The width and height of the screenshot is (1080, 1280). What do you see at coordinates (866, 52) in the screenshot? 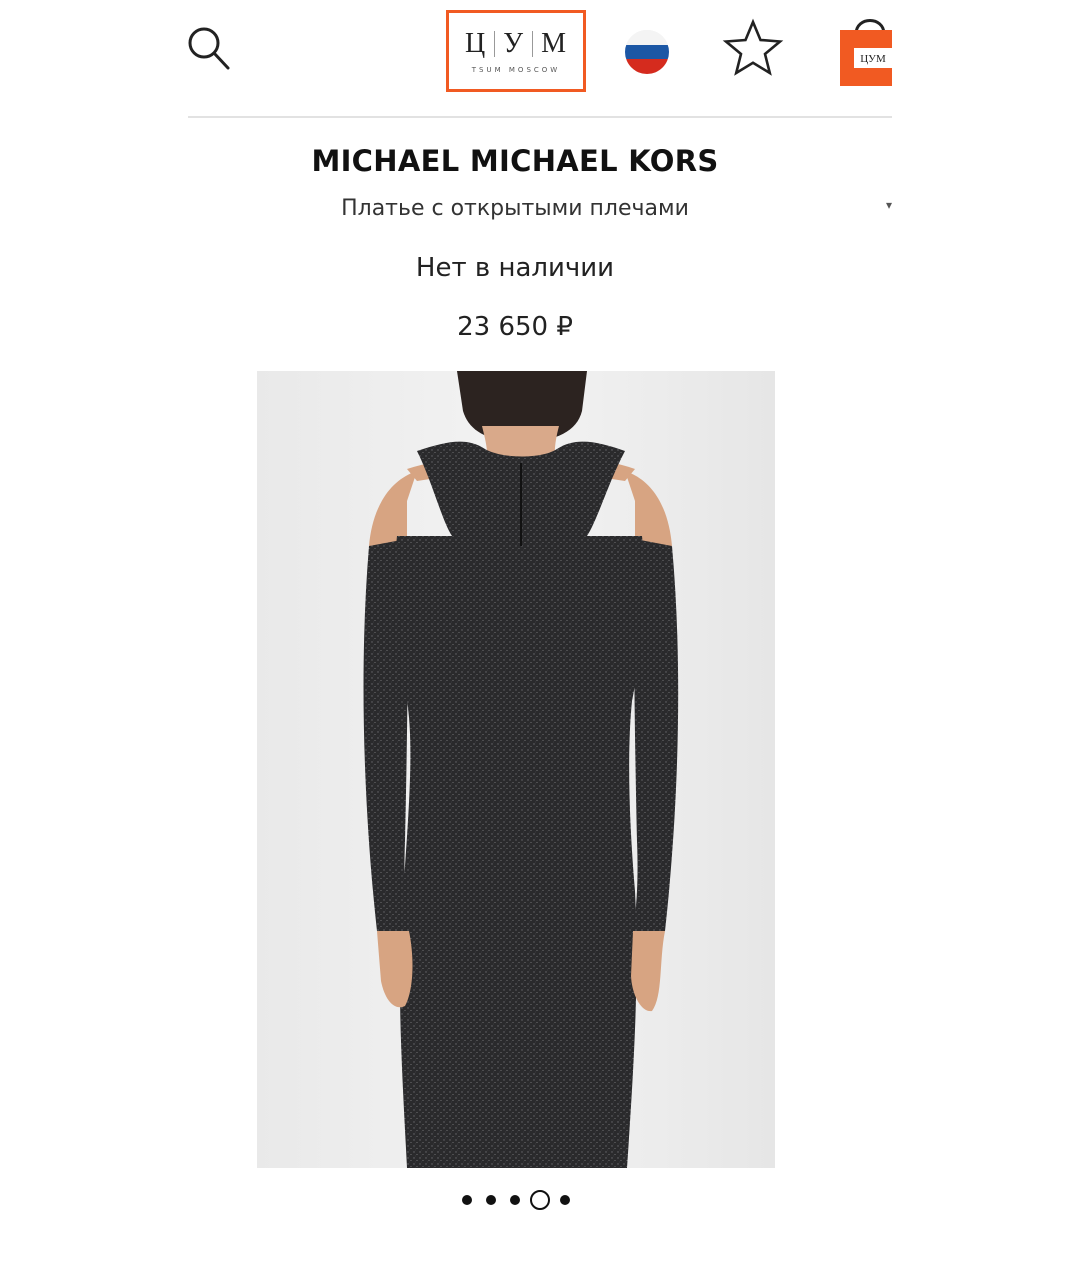
I see `shopping-bag-icon: ЦУМ` at bounding box center [866, 52].